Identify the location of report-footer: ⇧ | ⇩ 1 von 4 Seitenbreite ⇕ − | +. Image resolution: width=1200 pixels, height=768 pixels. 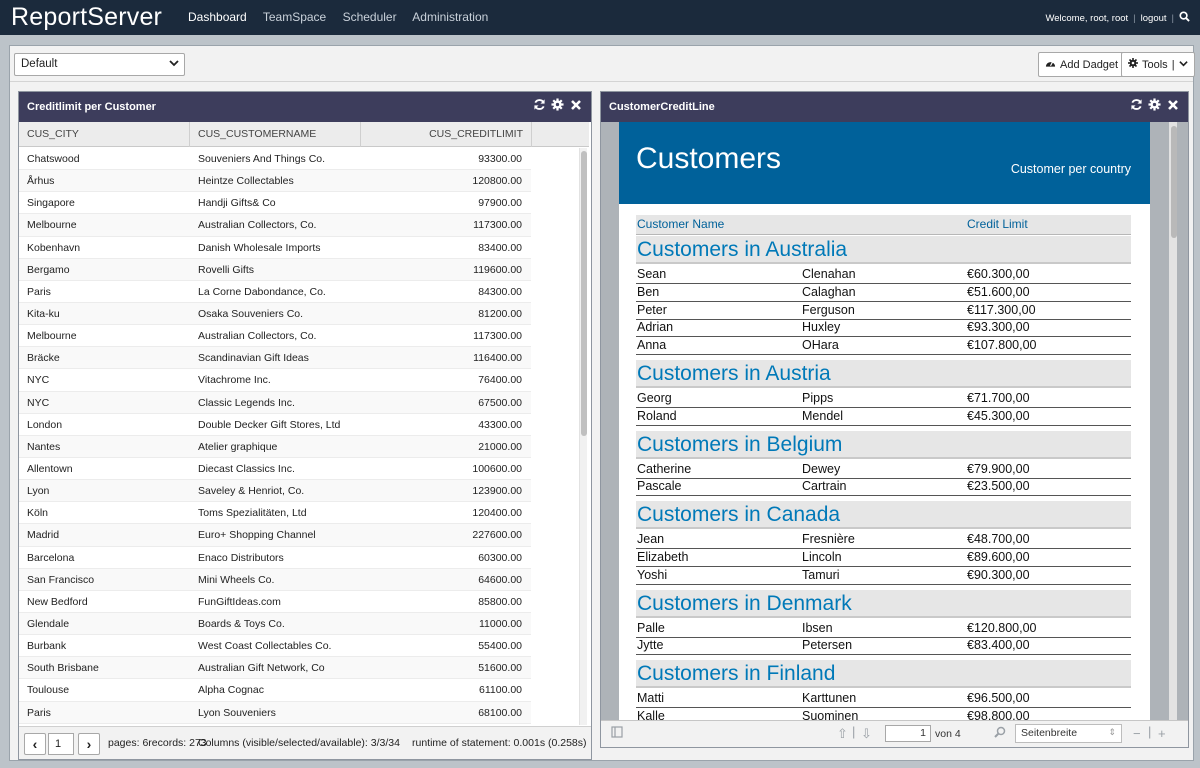
(894, 733).